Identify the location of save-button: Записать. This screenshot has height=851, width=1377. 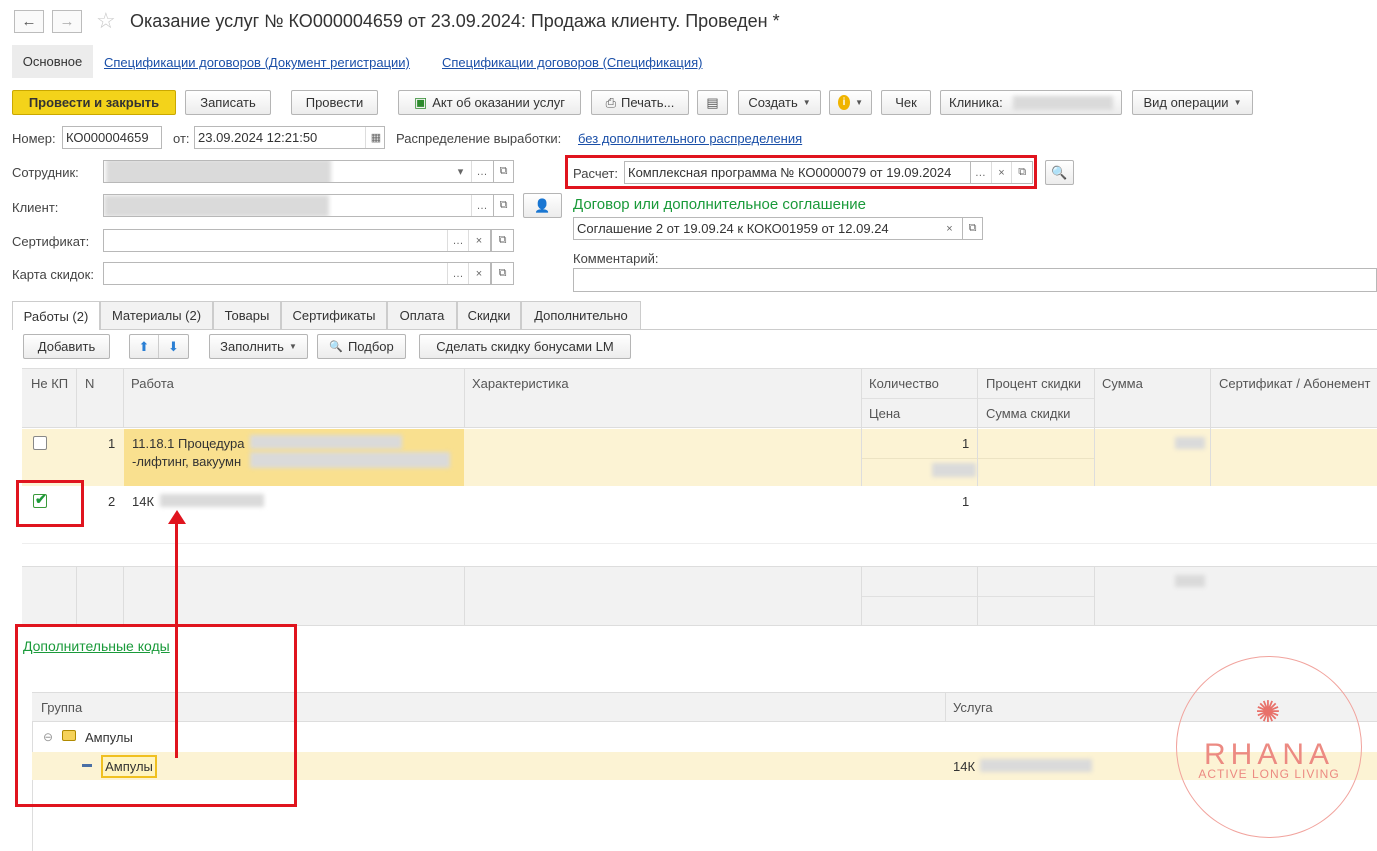
(228, 102).